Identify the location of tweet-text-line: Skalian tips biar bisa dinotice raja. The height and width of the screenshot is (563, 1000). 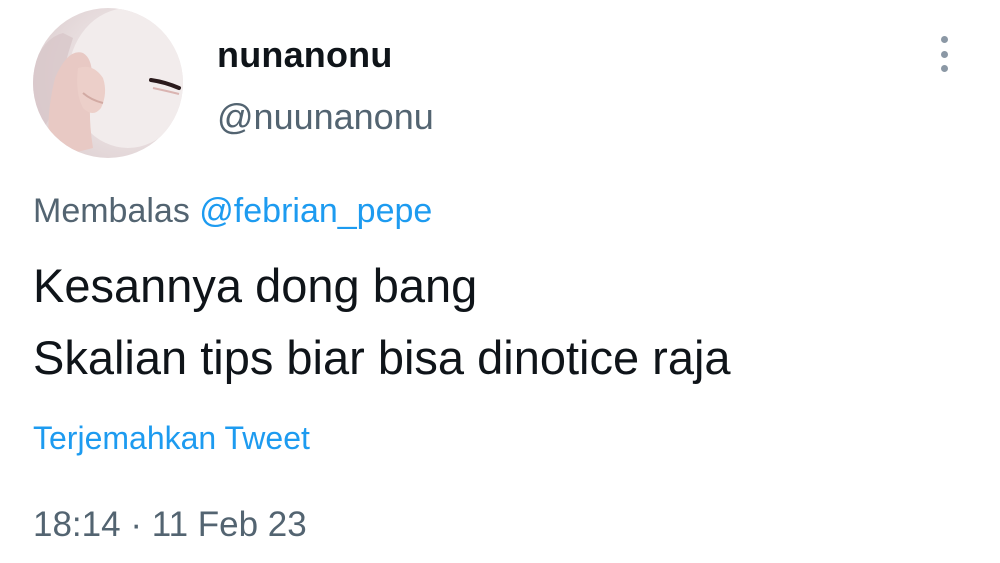
(382, 357).